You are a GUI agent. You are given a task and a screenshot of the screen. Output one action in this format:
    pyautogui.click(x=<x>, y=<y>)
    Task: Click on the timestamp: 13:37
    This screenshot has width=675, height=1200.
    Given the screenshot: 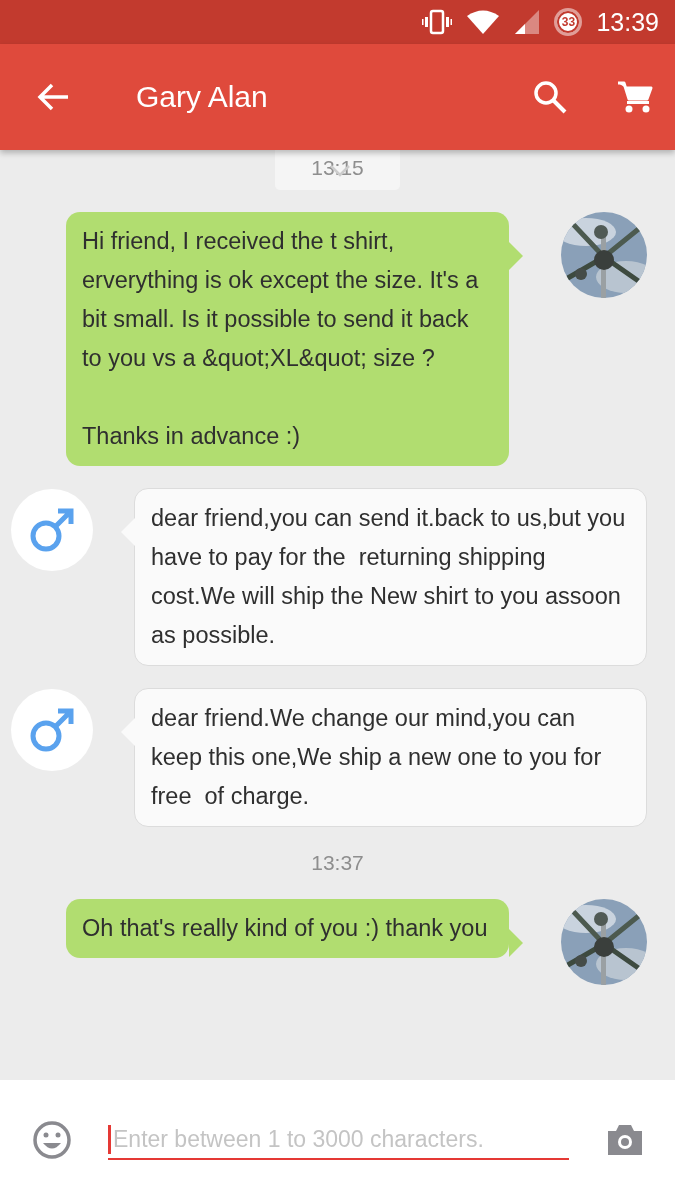 What is the action you would take?
    pyautogui.click(x=337, y=863)
    